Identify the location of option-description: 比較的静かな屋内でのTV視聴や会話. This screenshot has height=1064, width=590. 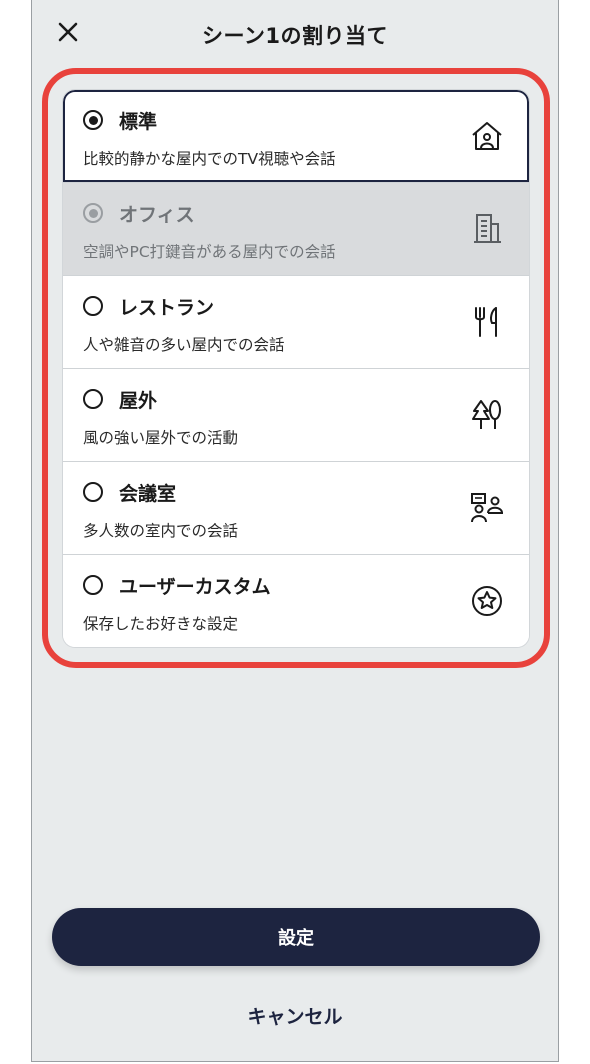
(209, 159).